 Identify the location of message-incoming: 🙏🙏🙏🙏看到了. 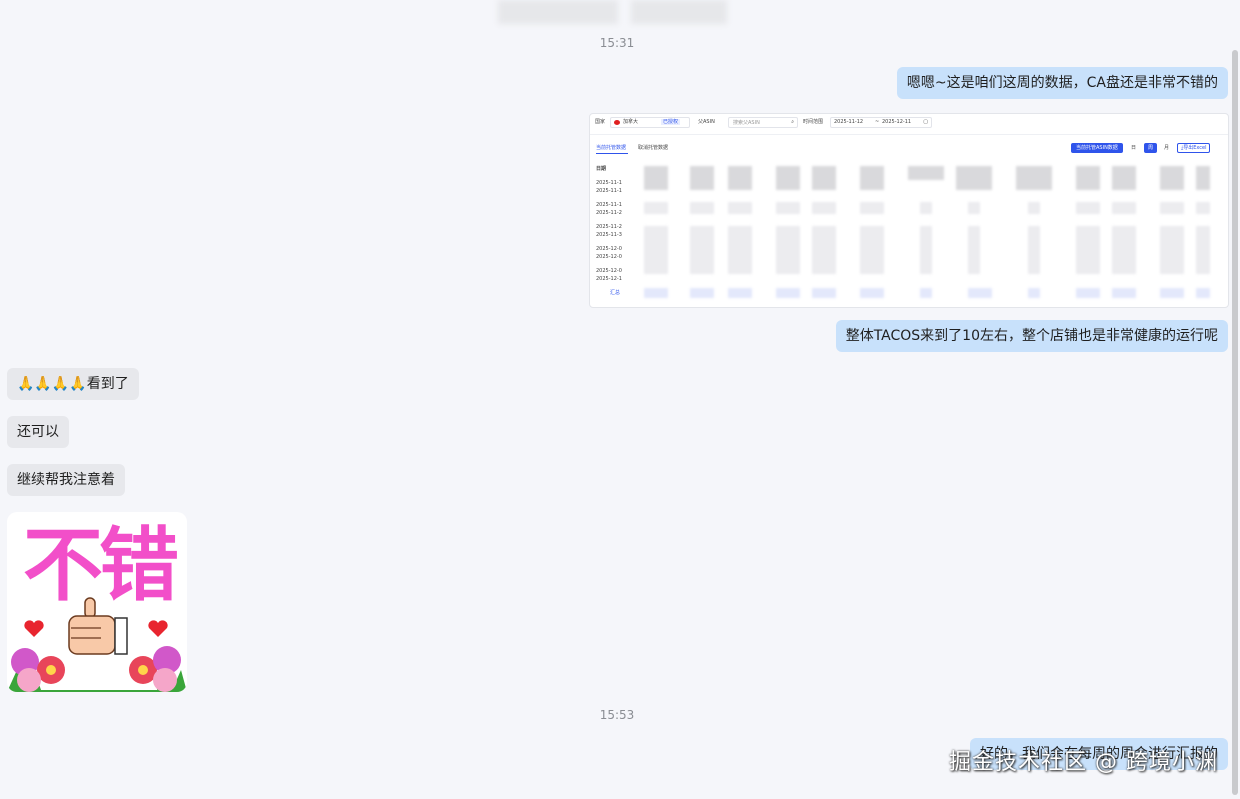
(73, 384).